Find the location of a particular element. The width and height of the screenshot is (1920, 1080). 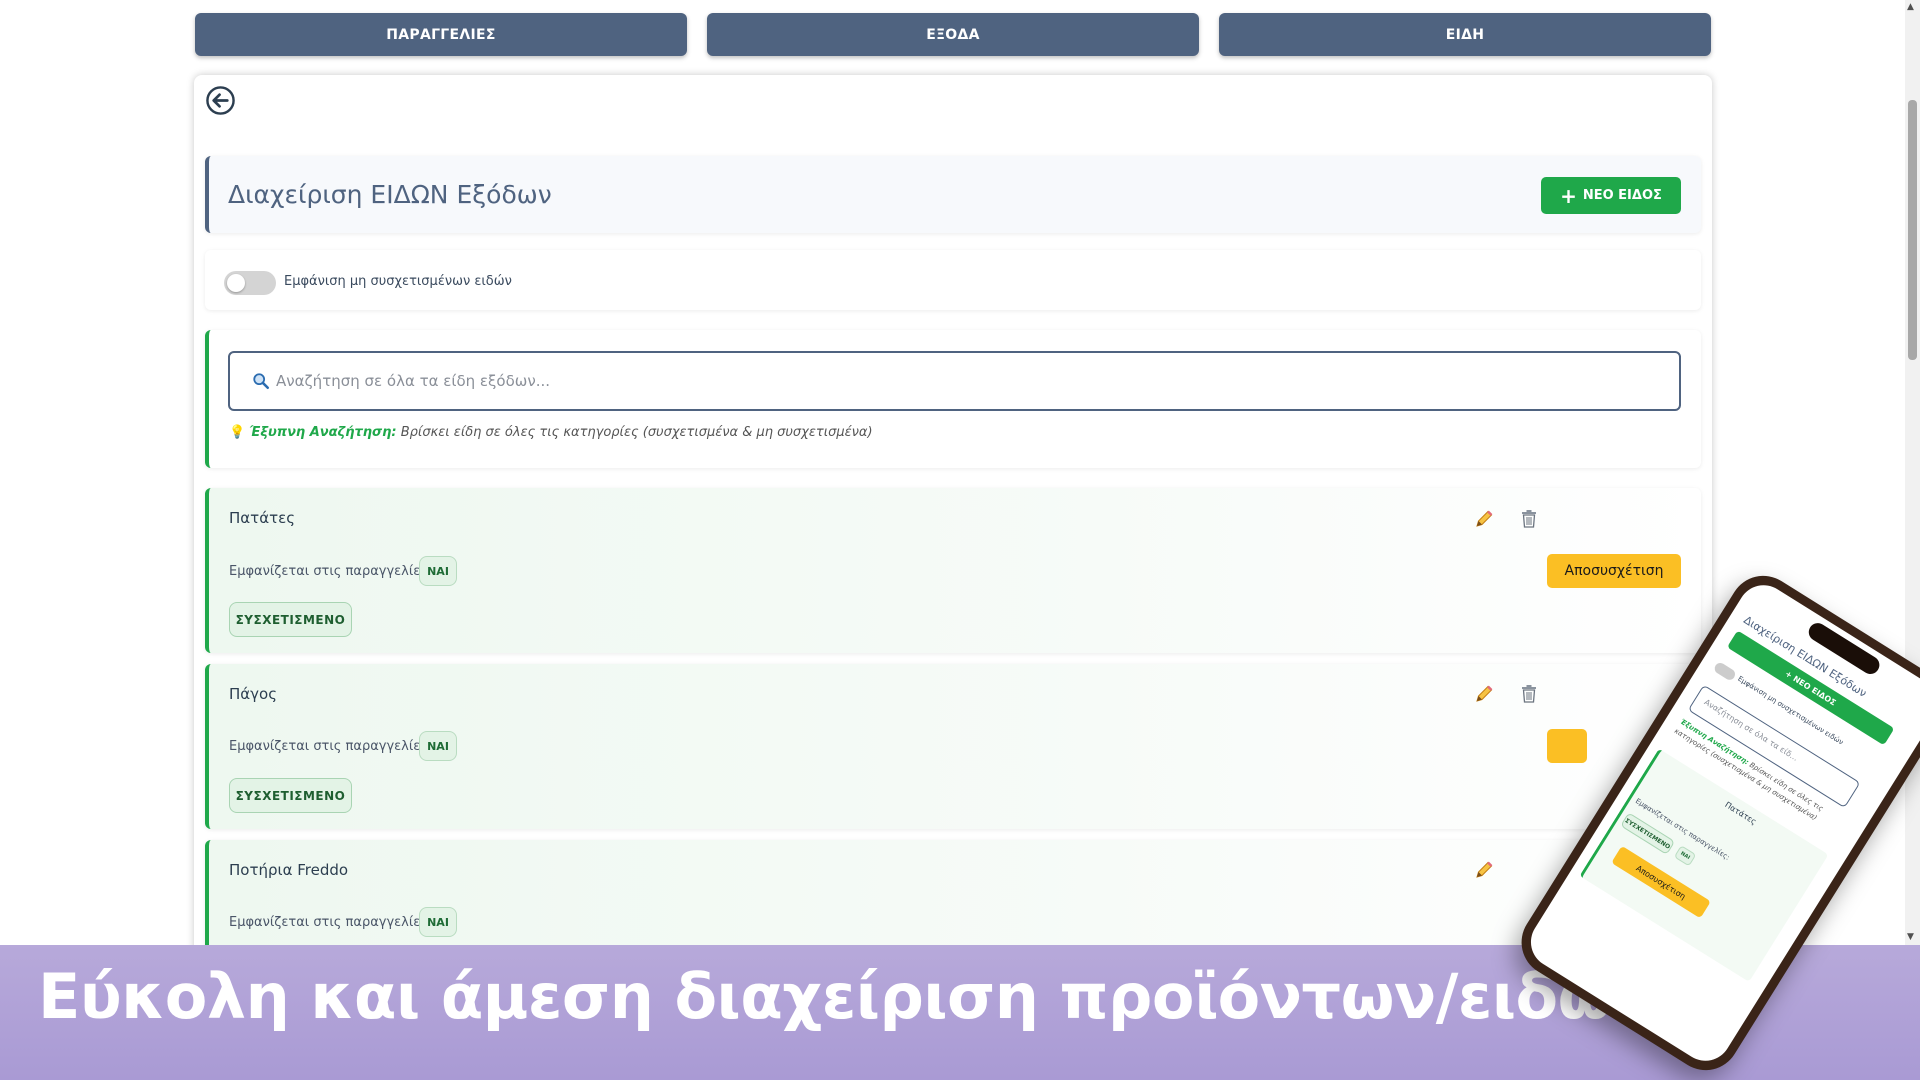

back-arrow-icon is located at coordinates (220, 100).